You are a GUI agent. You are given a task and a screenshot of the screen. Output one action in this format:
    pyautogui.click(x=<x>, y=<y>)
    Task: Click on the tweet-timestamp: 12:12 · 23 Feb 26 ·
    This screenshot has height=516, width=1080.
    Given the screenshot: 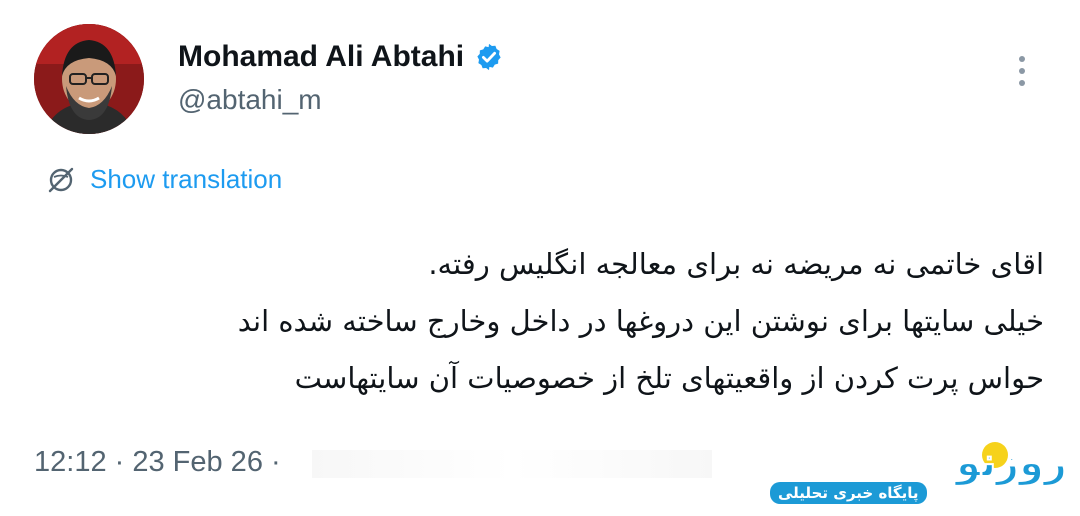 What is the action you would take?
    pyautogui.click(x=157, y=462)
    